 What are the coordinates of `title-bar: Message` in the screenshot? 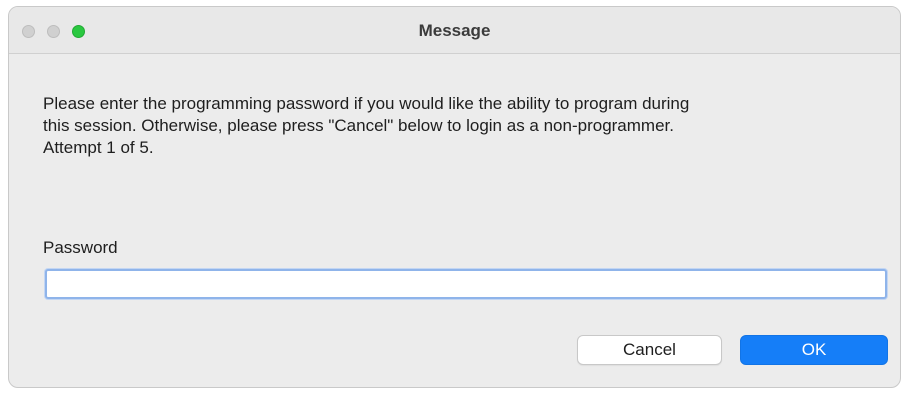 It's located at (454, 30).